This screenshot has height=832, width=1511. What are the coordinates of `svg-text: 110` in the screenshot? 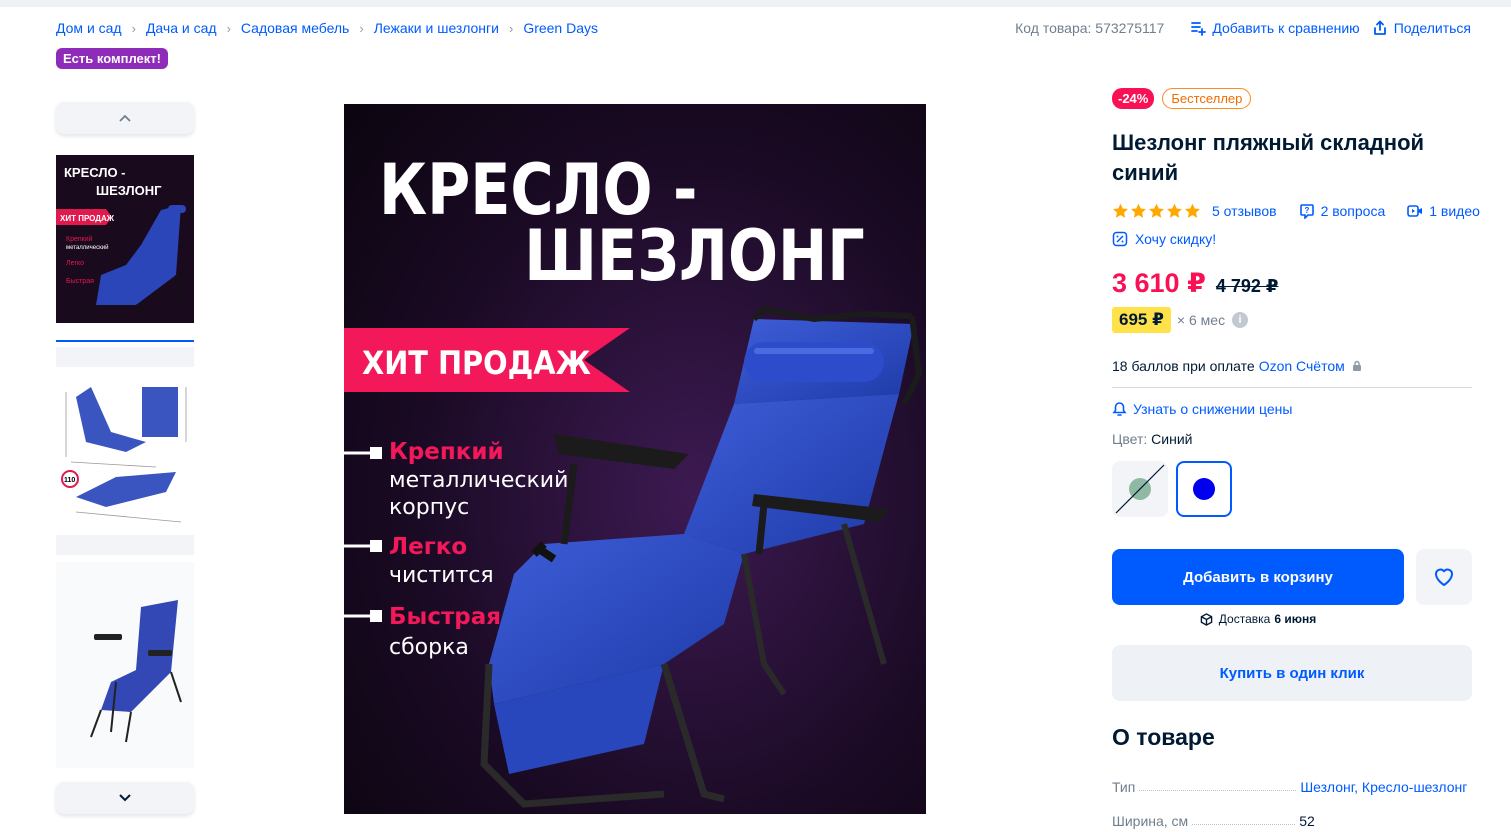 It's located at (69, 480).